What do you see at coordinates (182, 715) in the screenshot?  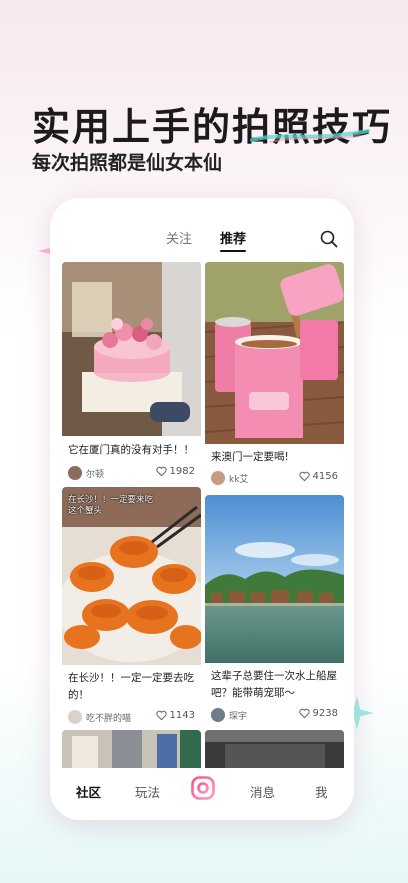 I see `like-count: 1143` at bounding box center [182, 715].